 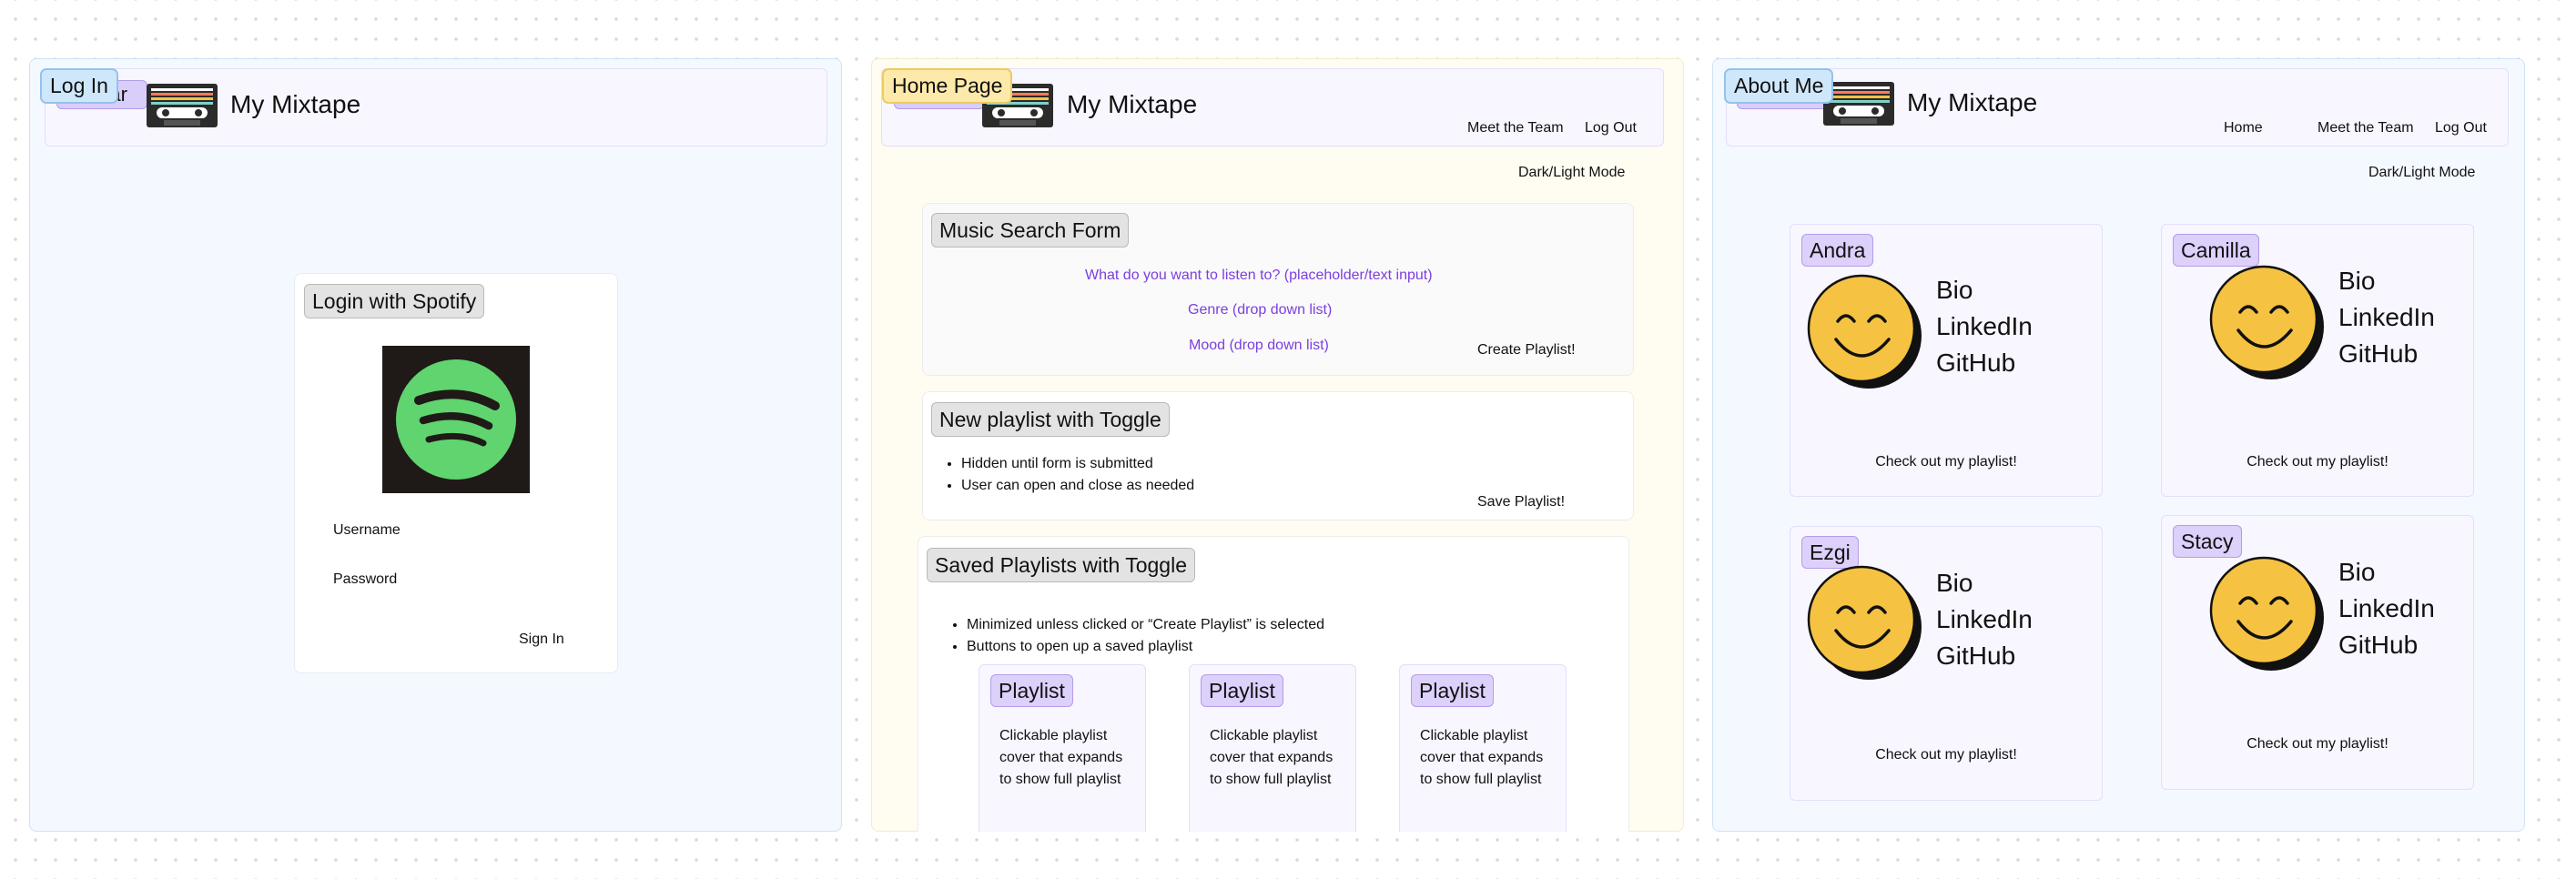 I want to click on mood-dropdown: Mood (drop down list), so click(x=1259, y=346).